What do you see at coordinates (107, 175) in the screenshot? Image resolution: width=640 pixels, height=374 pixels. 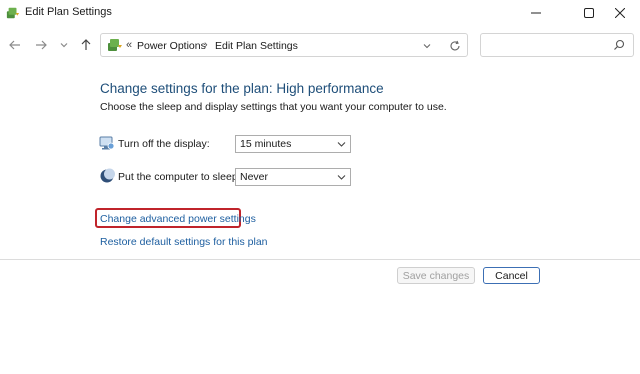 I see `moon-icon` at bounding box center [107, 175].